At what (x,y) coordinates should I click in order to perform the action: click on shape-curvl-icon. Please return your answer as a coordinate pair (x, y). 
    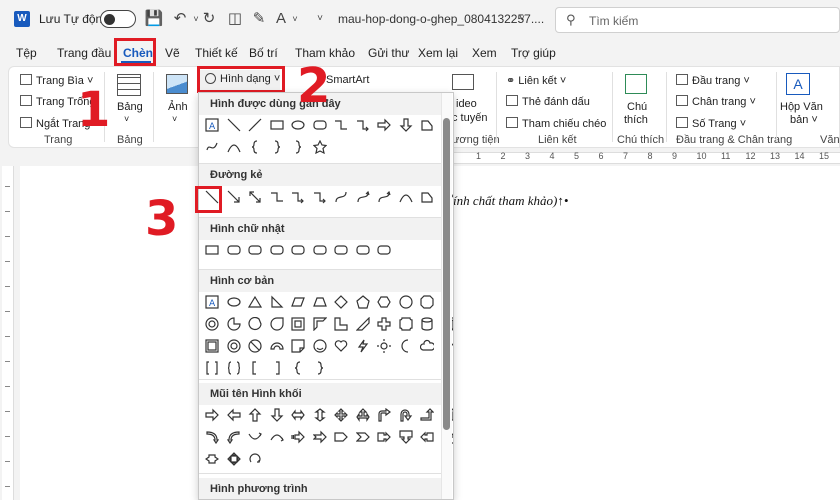
    Looking at the image, I should click on (233, 437).